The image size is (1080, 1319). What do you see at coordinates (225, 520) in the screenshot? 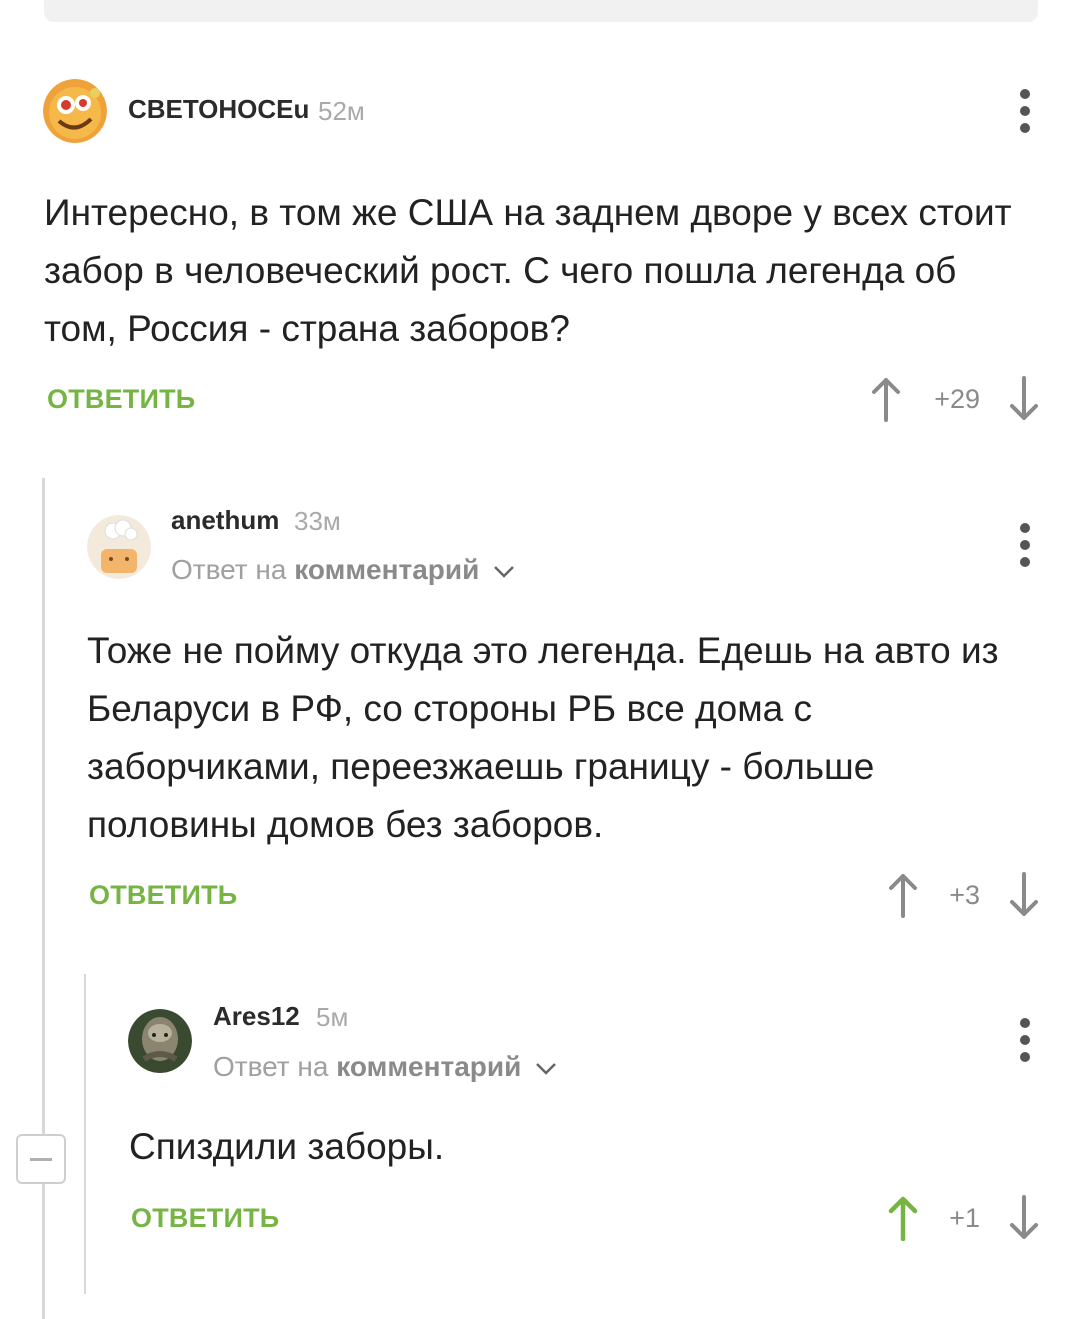
I see `comment-username: anethum` at bounding box center [225, 520].